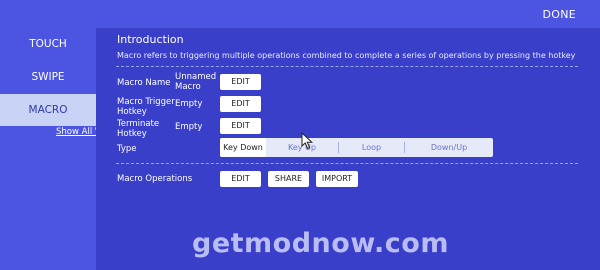 The width and height of the screenshot is (600, 270). Describe the element at coordinates (320, 243) in the screenshot. I see `watermark: getmodnow.com` at that location.